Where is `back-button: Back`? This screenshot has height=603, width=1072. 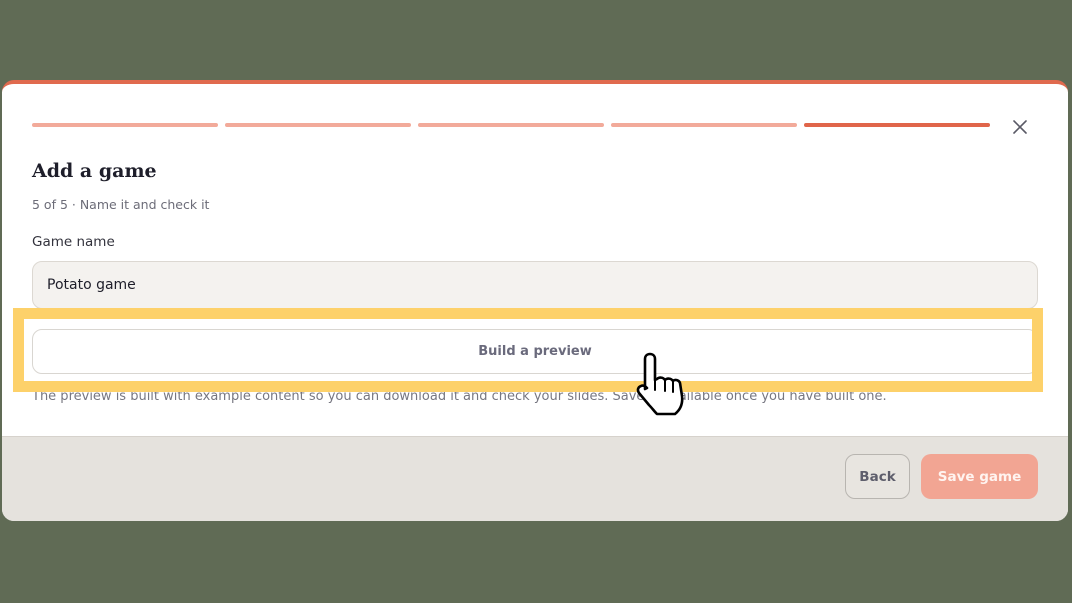
back-button: Back is located at coordinates (877, 476).